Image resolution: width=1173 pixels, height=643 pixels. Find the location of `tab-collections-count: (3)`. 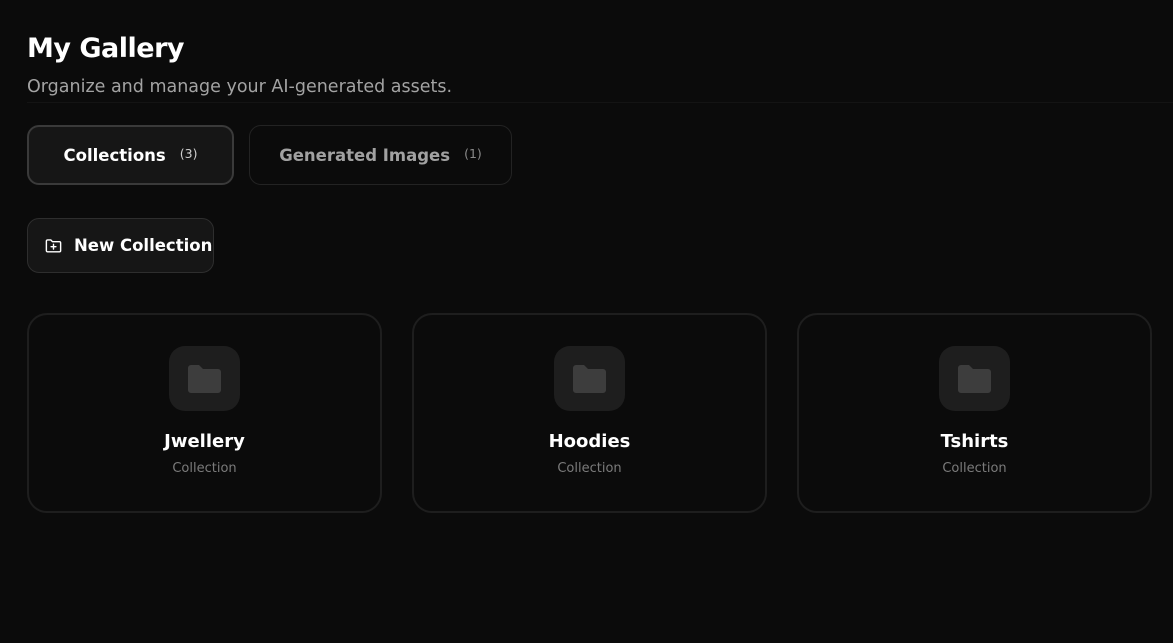

tab-collections-count: (3) is located at coordinates (188, 153).